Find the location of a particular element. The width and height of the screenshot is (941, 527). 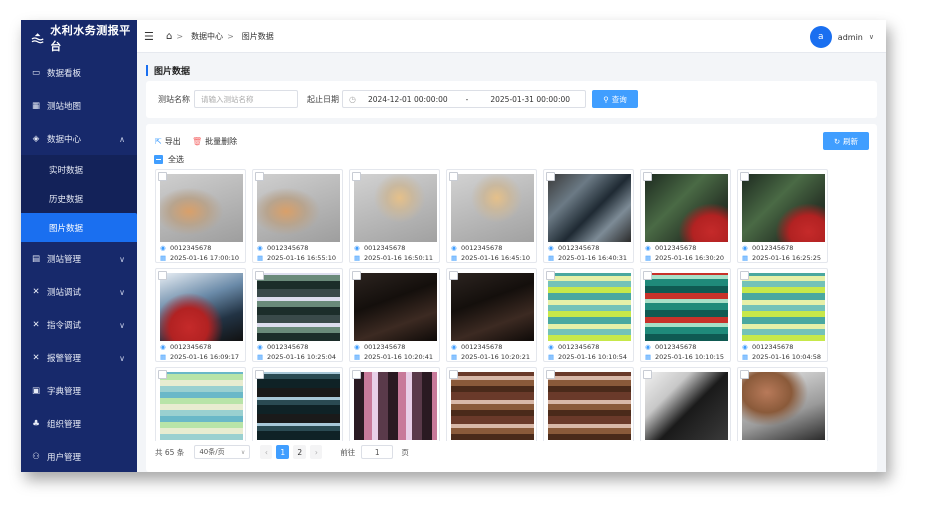

sidebar-item: ◈ 数据中心 ∧ is located at coordinates (79, 138).